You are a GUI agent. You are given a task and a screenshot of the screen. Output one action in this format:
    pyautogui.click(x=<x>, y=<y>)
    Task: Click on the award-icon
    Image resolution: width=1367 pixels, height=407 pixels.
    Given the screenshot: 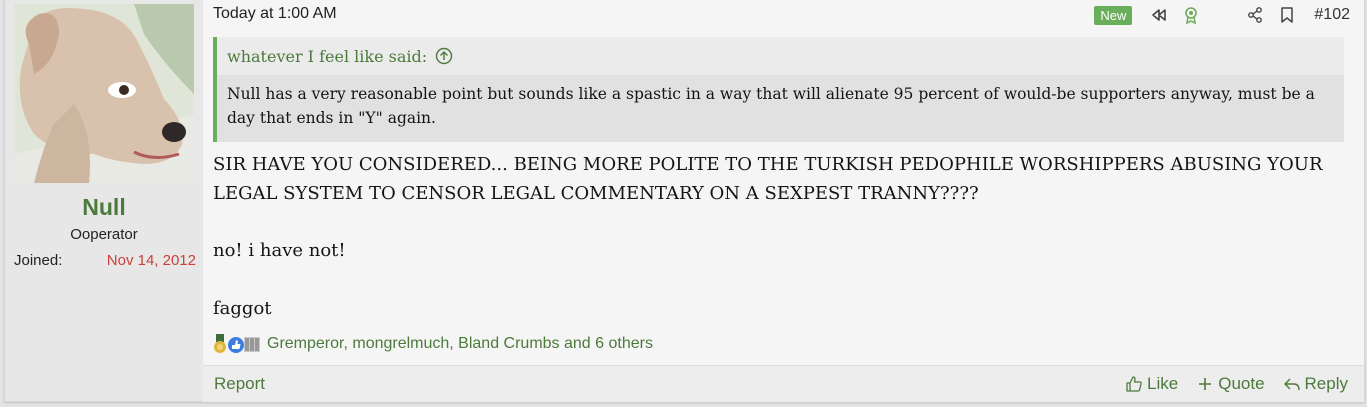 What is the action you would take?
    pyautogui.click(x=1191, y=15)
    